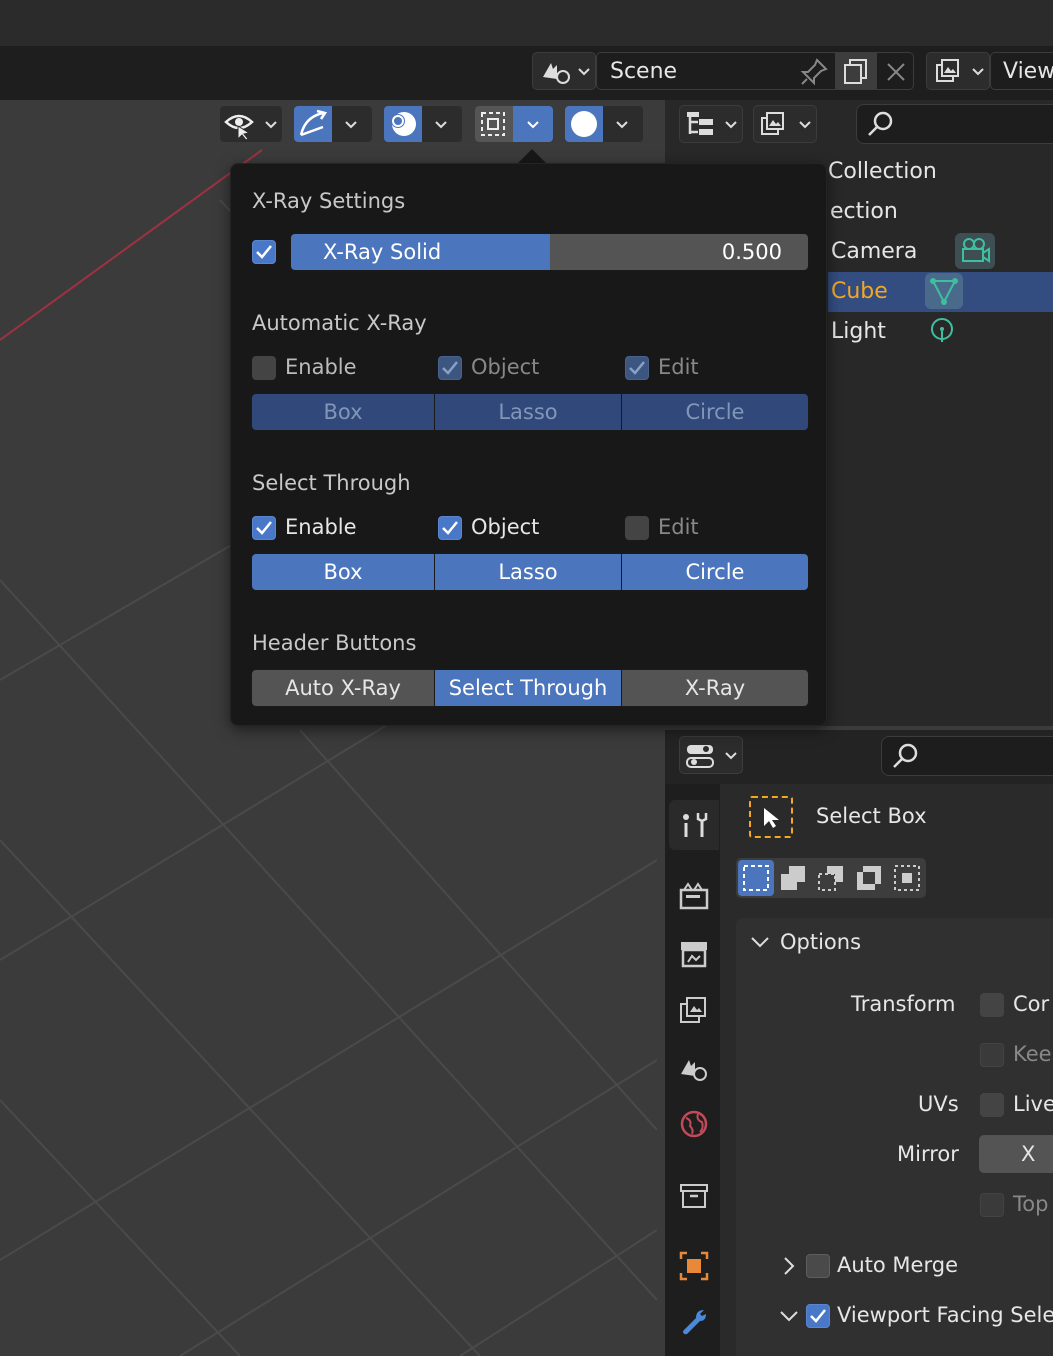 This screenshot has height=1356, width=1053. What do you see at coordinates (694, 1196) in the screenshot?
I see `collection-properties-icon` at bounding box center [694, 1196].